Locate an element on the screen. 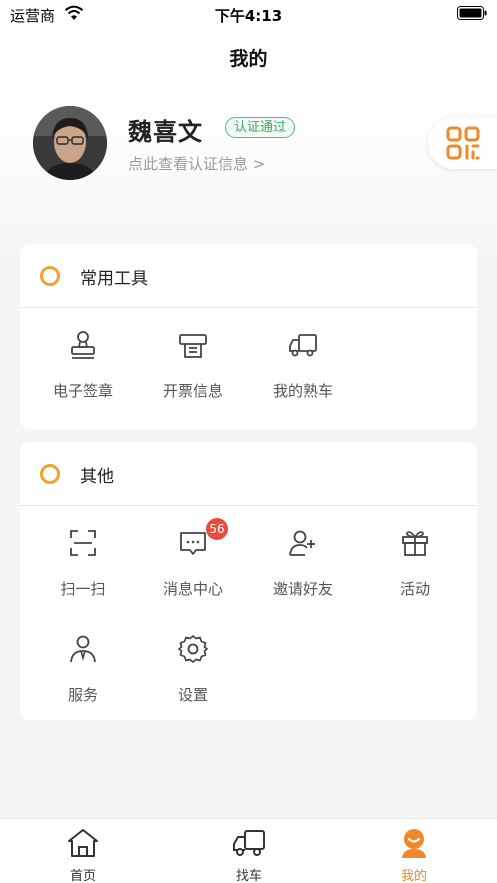 This screenshot has height=883, width=497. tool-label: 我的熟车 is located at coordinates (302, 391).